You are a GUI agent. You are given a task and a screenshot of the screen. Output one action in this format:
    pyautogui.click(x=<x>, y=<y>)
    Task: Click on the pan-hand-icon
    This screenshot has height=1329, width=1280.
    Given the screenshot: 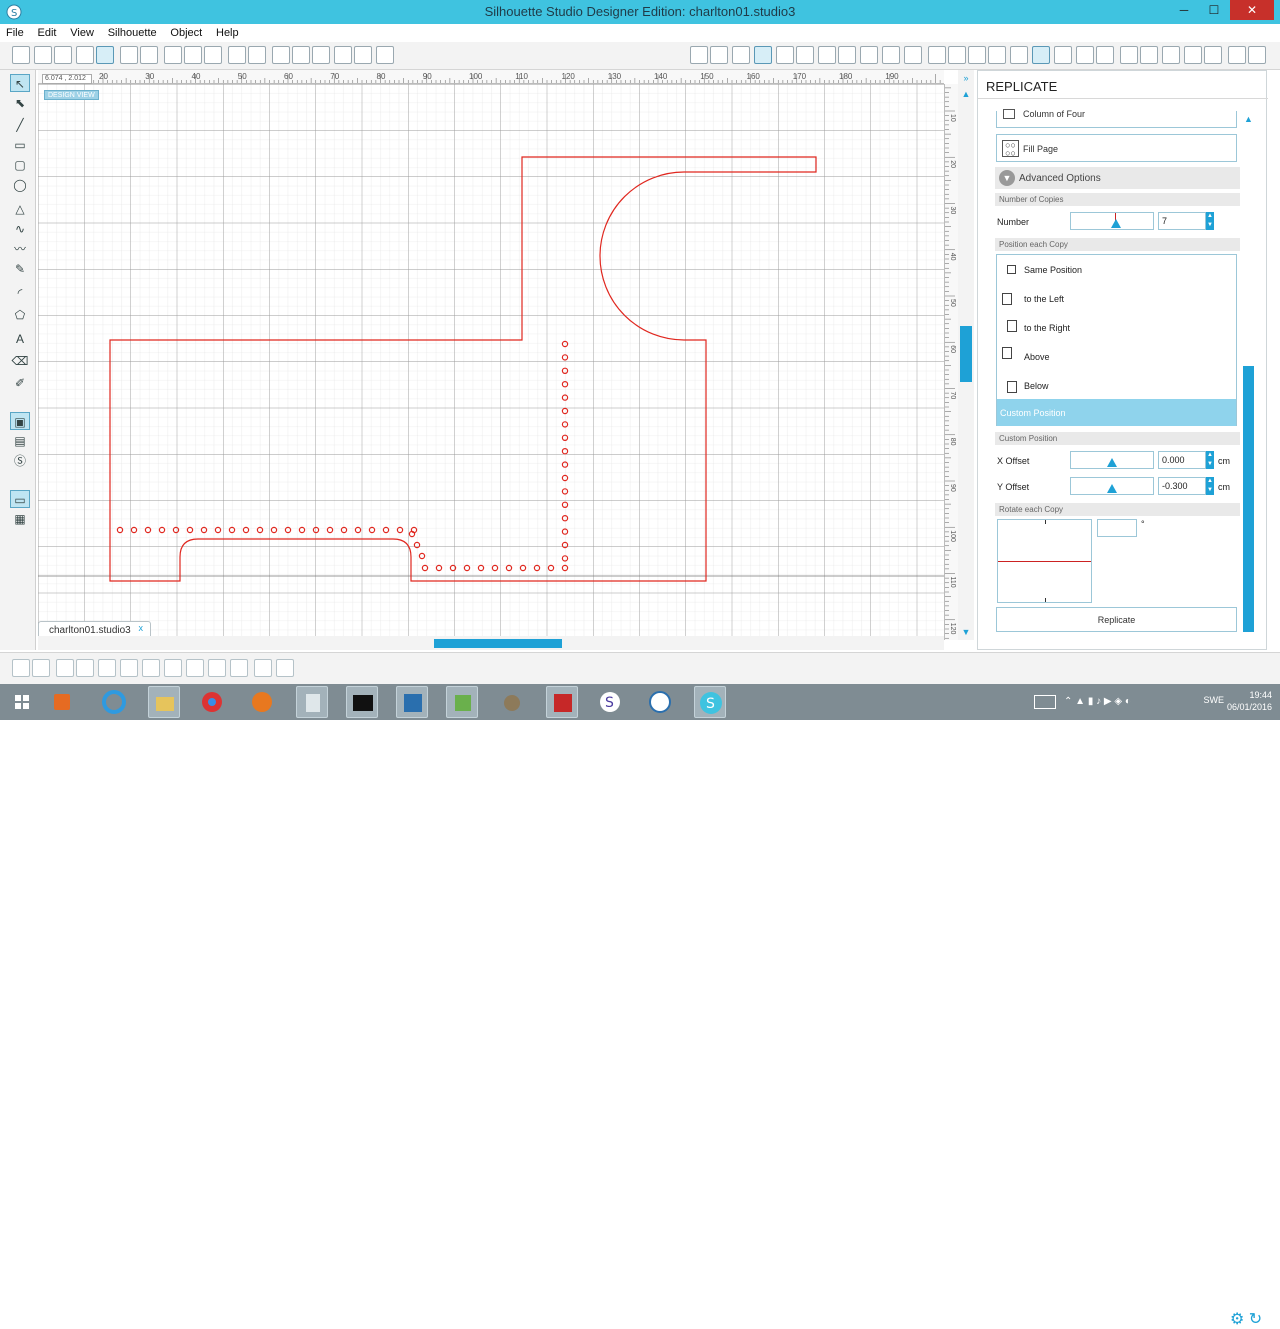 What is the action you would take?
    pyautogui.click(x=281, y=55)
    